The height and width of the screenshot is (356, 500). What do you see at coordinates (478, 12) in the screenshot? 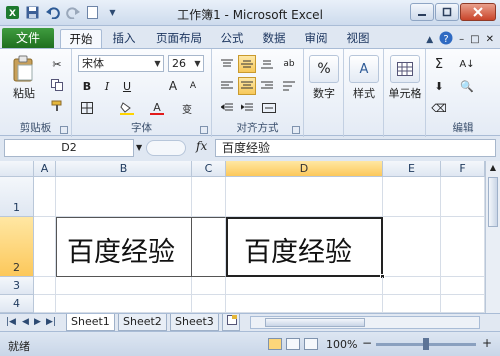
I see `close-icon` at bounding box center [478, 12].